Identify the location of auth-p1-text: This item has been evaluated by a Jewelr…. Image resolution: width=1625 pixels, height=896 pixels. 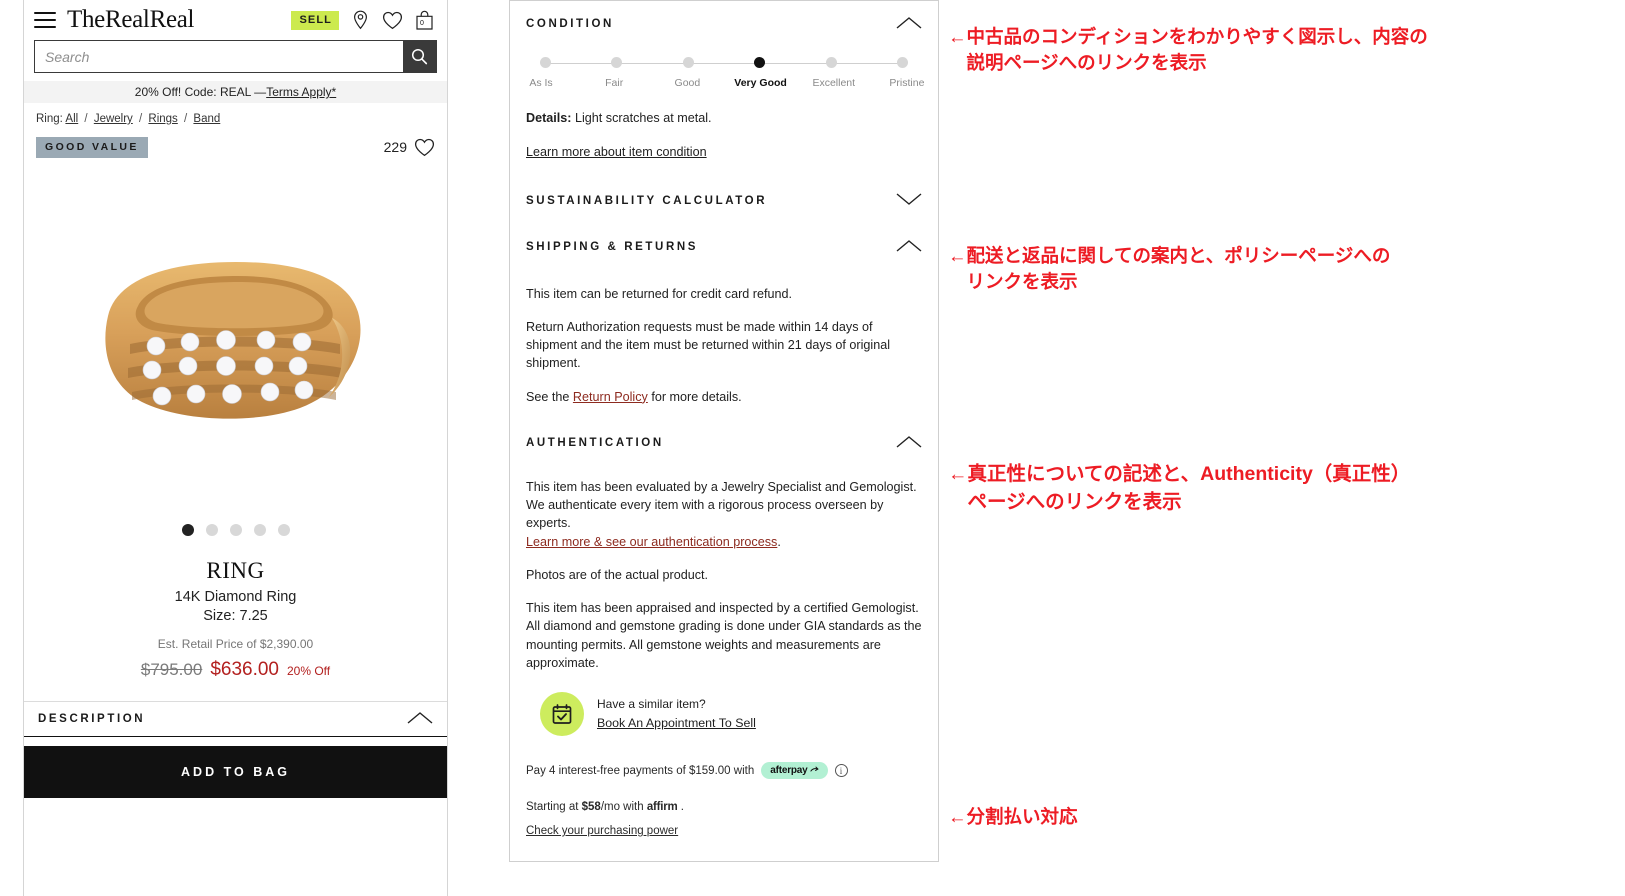
(721, 505).